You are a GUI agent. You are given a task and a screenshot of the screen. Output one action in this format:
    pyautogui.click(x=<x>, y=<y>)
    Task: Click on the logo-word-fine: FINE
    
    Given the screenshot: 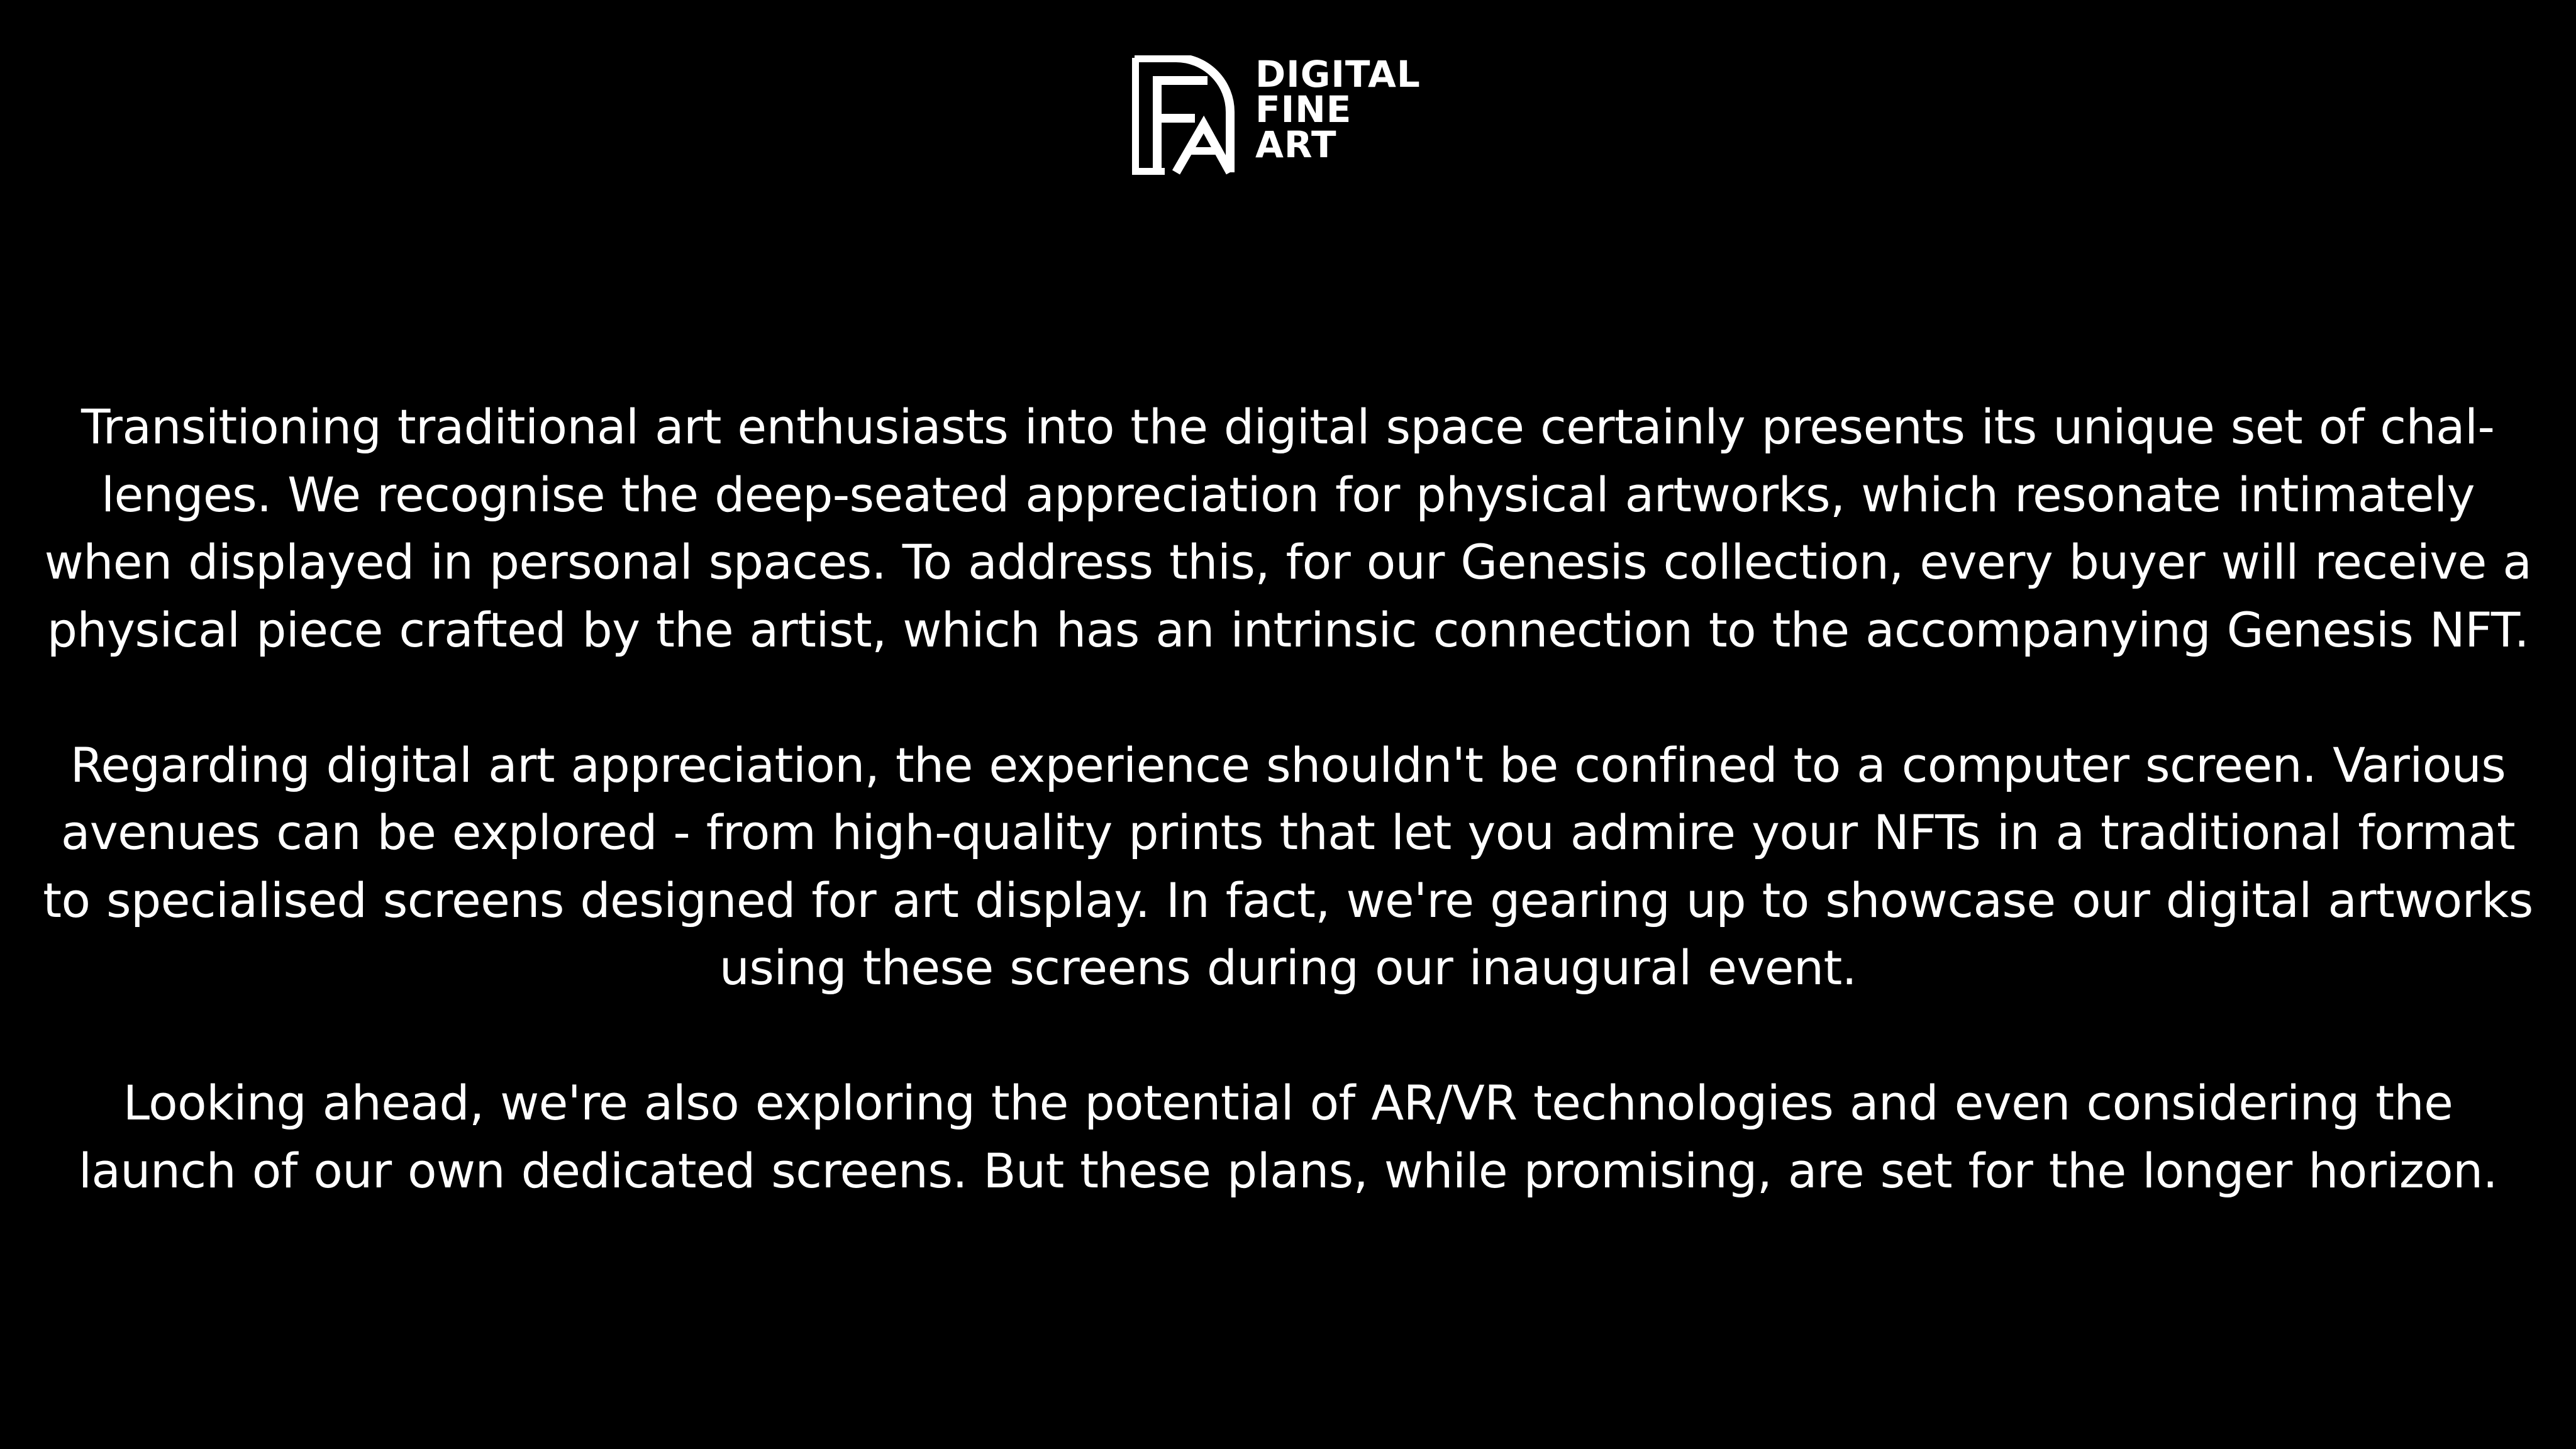 What is the action you would take?
    pyautogui.click(x=1303, y=109)
    